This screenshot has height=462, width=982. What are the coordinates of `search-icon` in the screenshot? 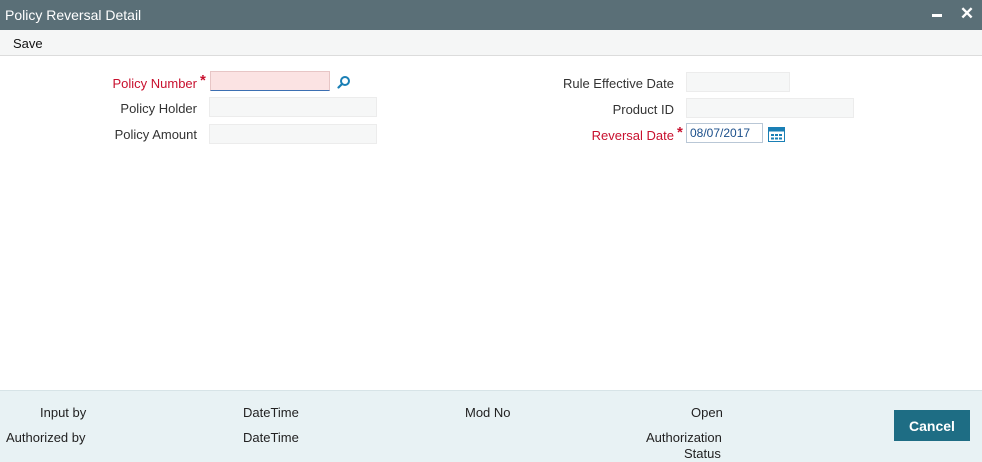 It's located at (344, 83).